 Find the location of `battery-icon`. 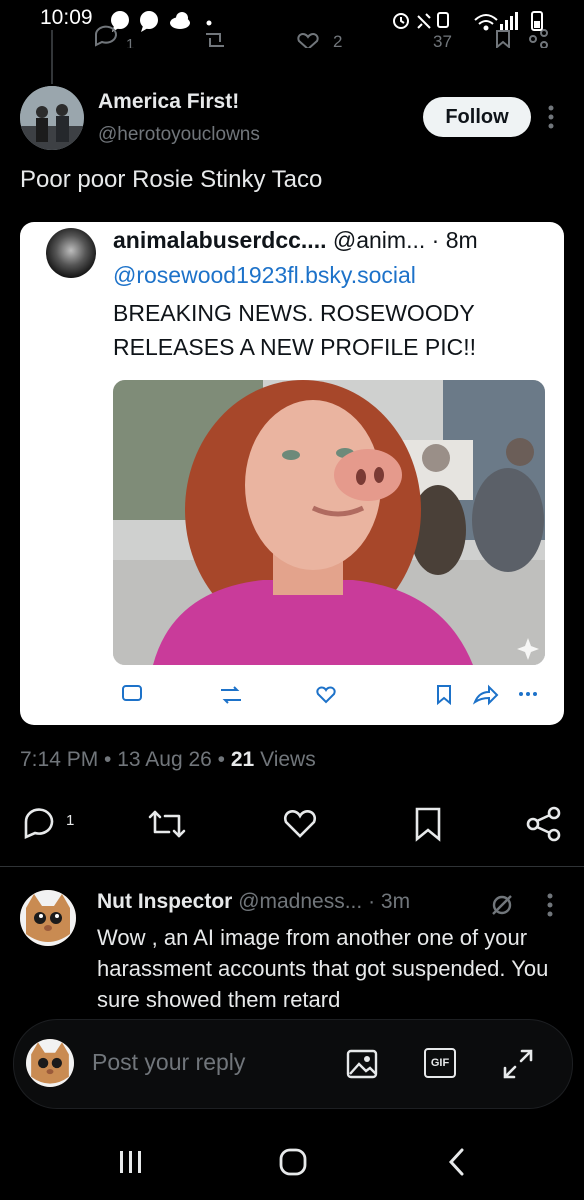

battery-icon is located at coordinates (537, 21).